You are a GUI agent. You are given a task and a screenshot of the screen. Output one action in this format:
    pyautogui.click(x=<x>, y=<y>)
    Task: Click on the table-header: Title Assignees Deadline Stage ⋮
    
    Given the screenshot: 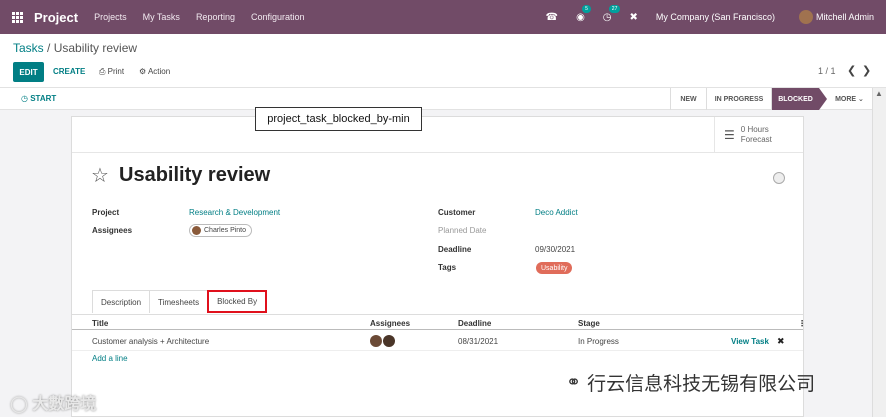 What is the action you would take?
    pyautogui.click(x=439, y=322)
    